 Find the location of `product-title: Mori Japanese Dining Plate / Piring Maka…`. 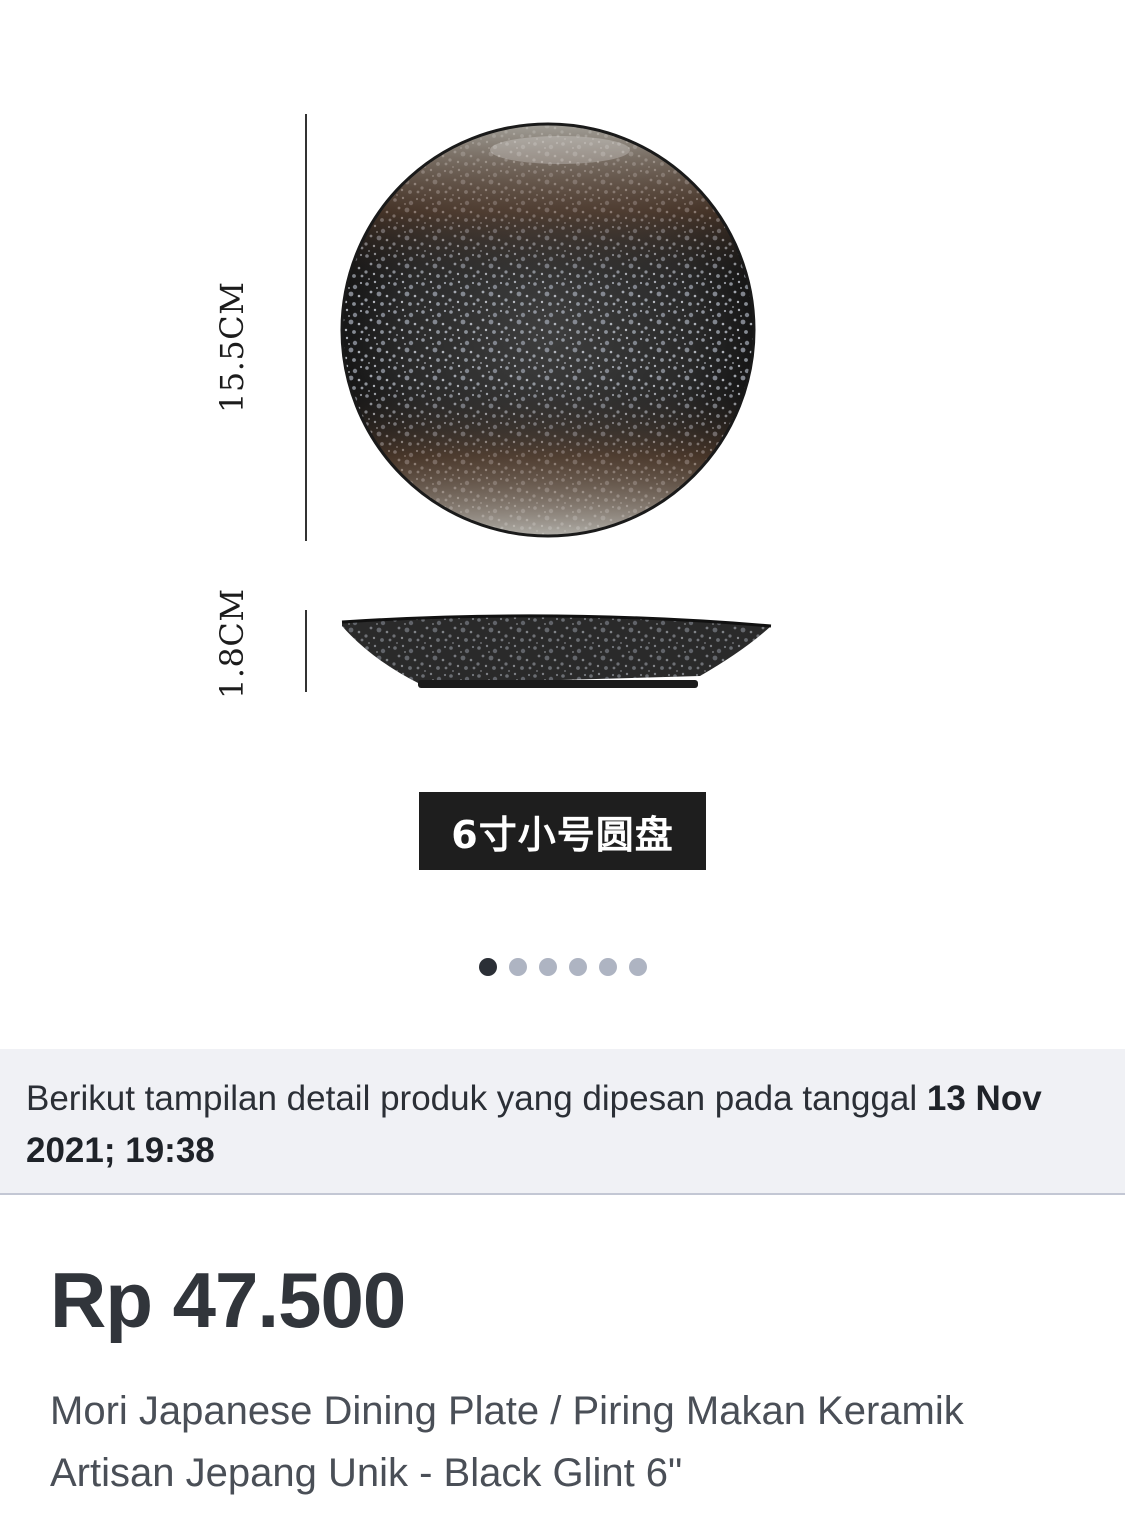

product-title: Mori Japanese Dining Plate / Piring Maka… is located at coordinates (507, 1442).